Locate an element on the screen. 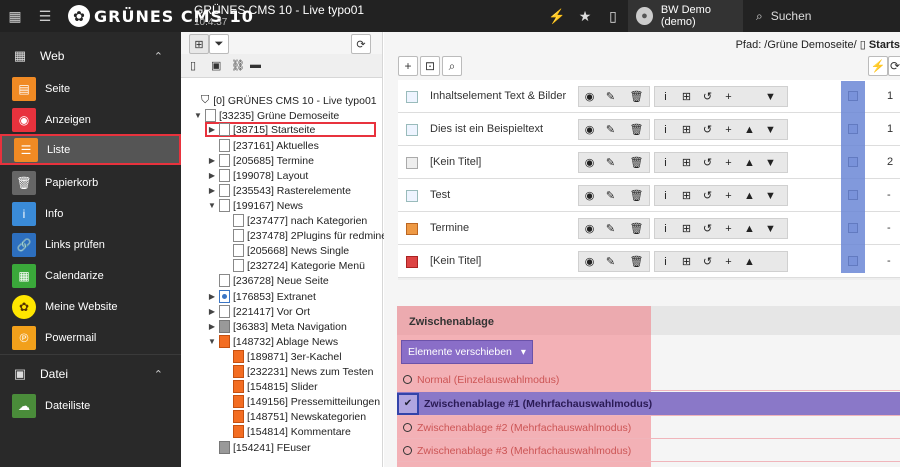  module-menu-toggle-icon: ▦ is located at coordinates (15, 16).